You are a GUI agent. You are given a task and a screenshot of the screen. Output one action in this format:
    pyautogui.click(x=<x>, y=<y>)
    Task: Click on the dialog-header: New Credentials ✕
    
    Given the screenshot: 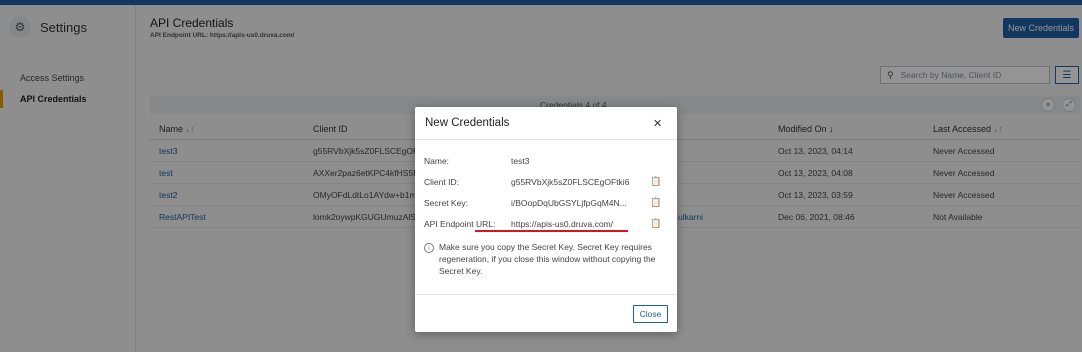 What is the action you would take?
    pyautogui.click(x=546, y=123)
    